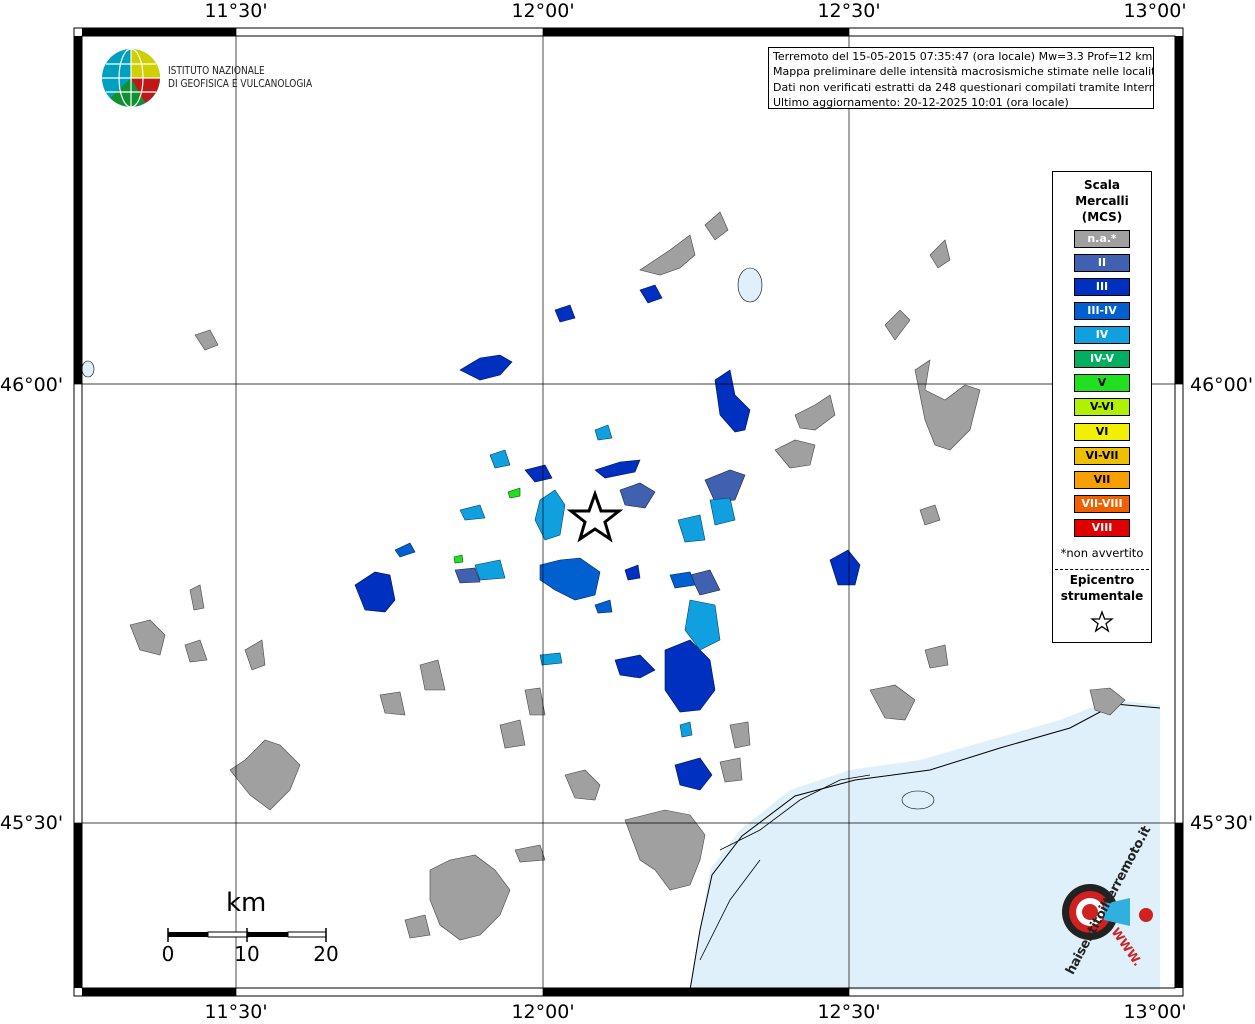 The image size is (1255, 1024). Describe the element at coordinates (247, 935) in the screenshot. I see `scale-bar` at that location.